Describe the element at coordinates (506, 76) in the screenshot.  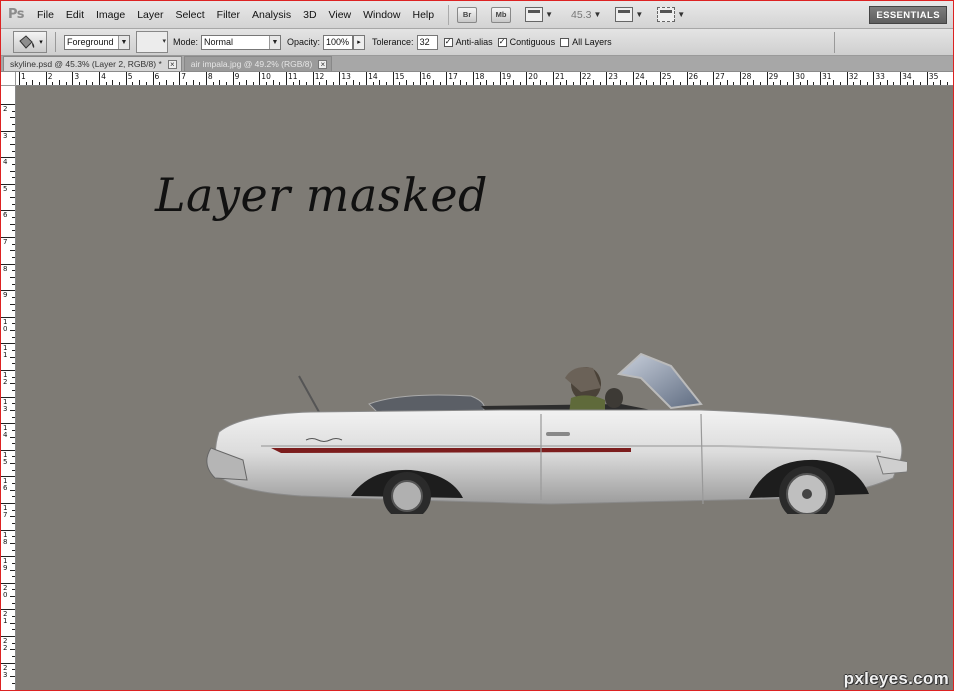
I see `ruler-tick-label: 19` at that location.